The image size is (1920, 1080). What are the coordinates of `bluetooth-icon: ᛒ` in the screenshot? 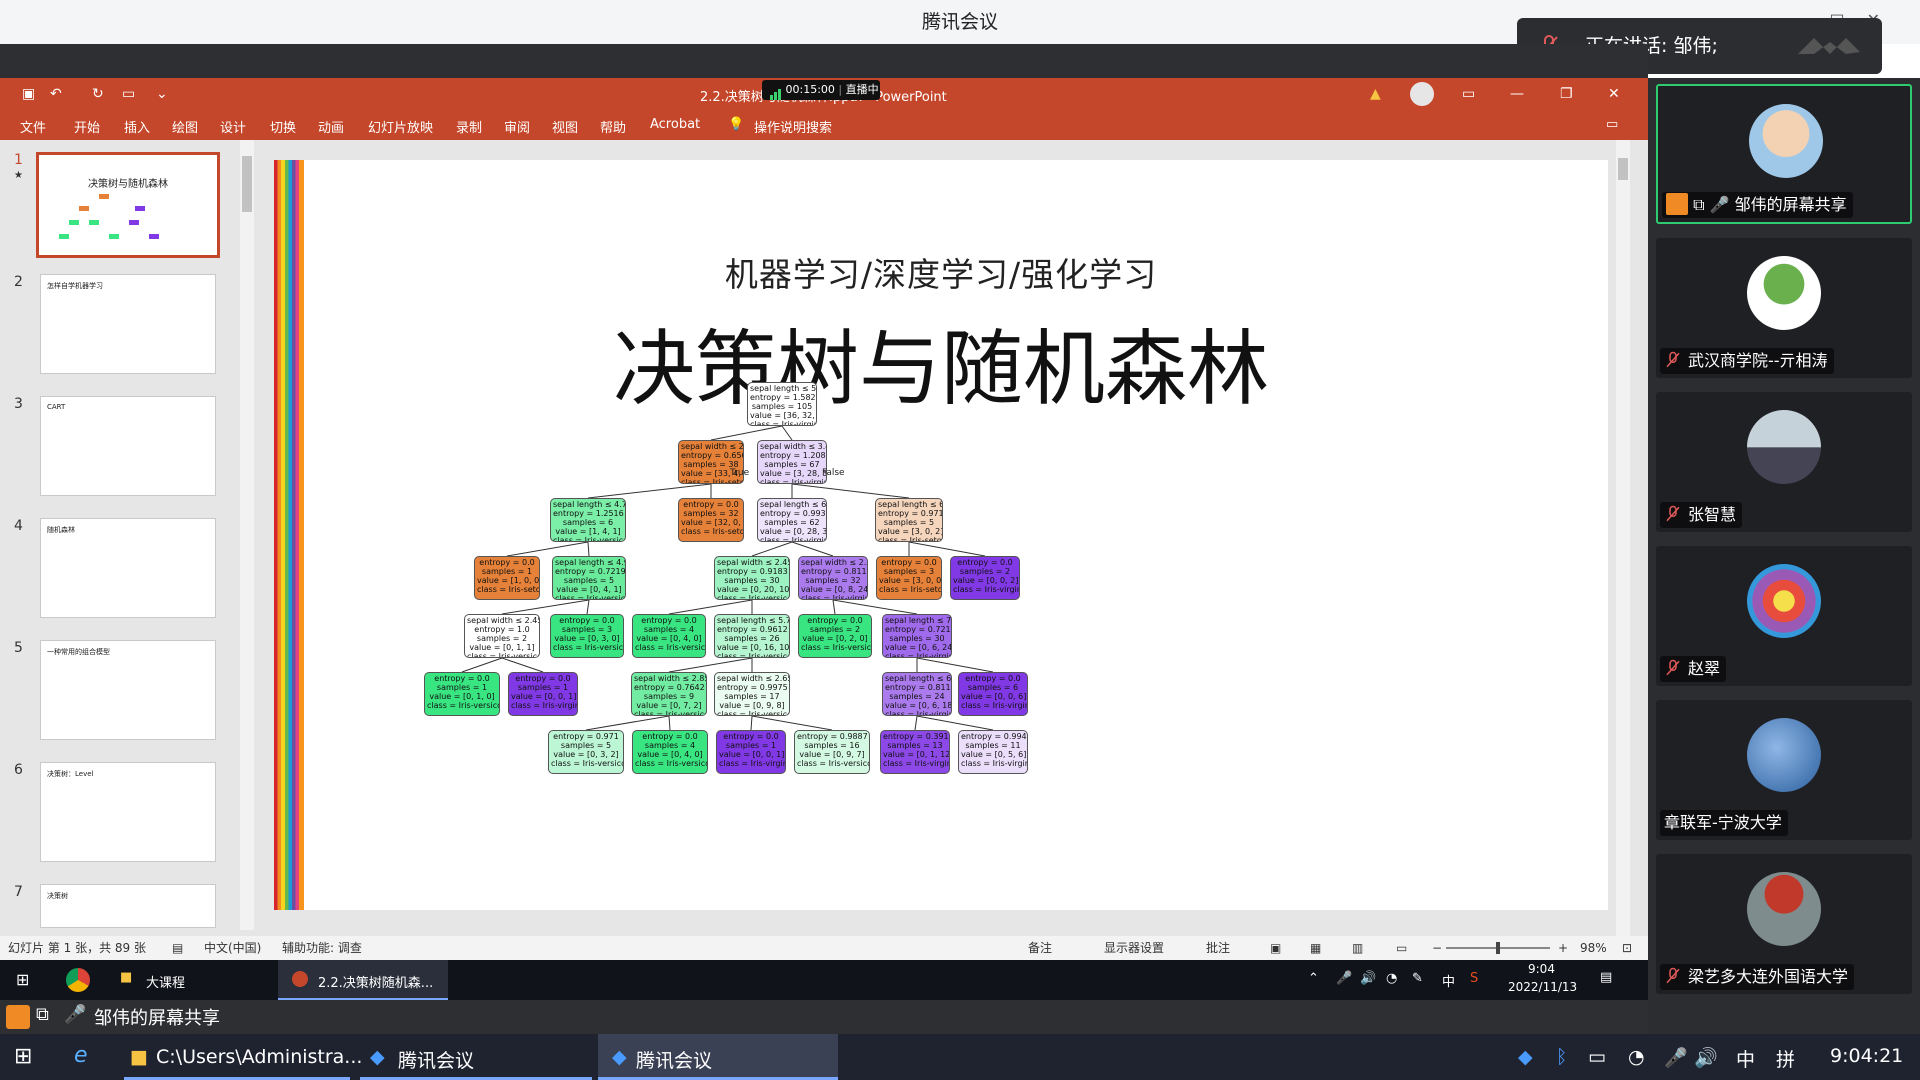 It's located at (1561, 1057).